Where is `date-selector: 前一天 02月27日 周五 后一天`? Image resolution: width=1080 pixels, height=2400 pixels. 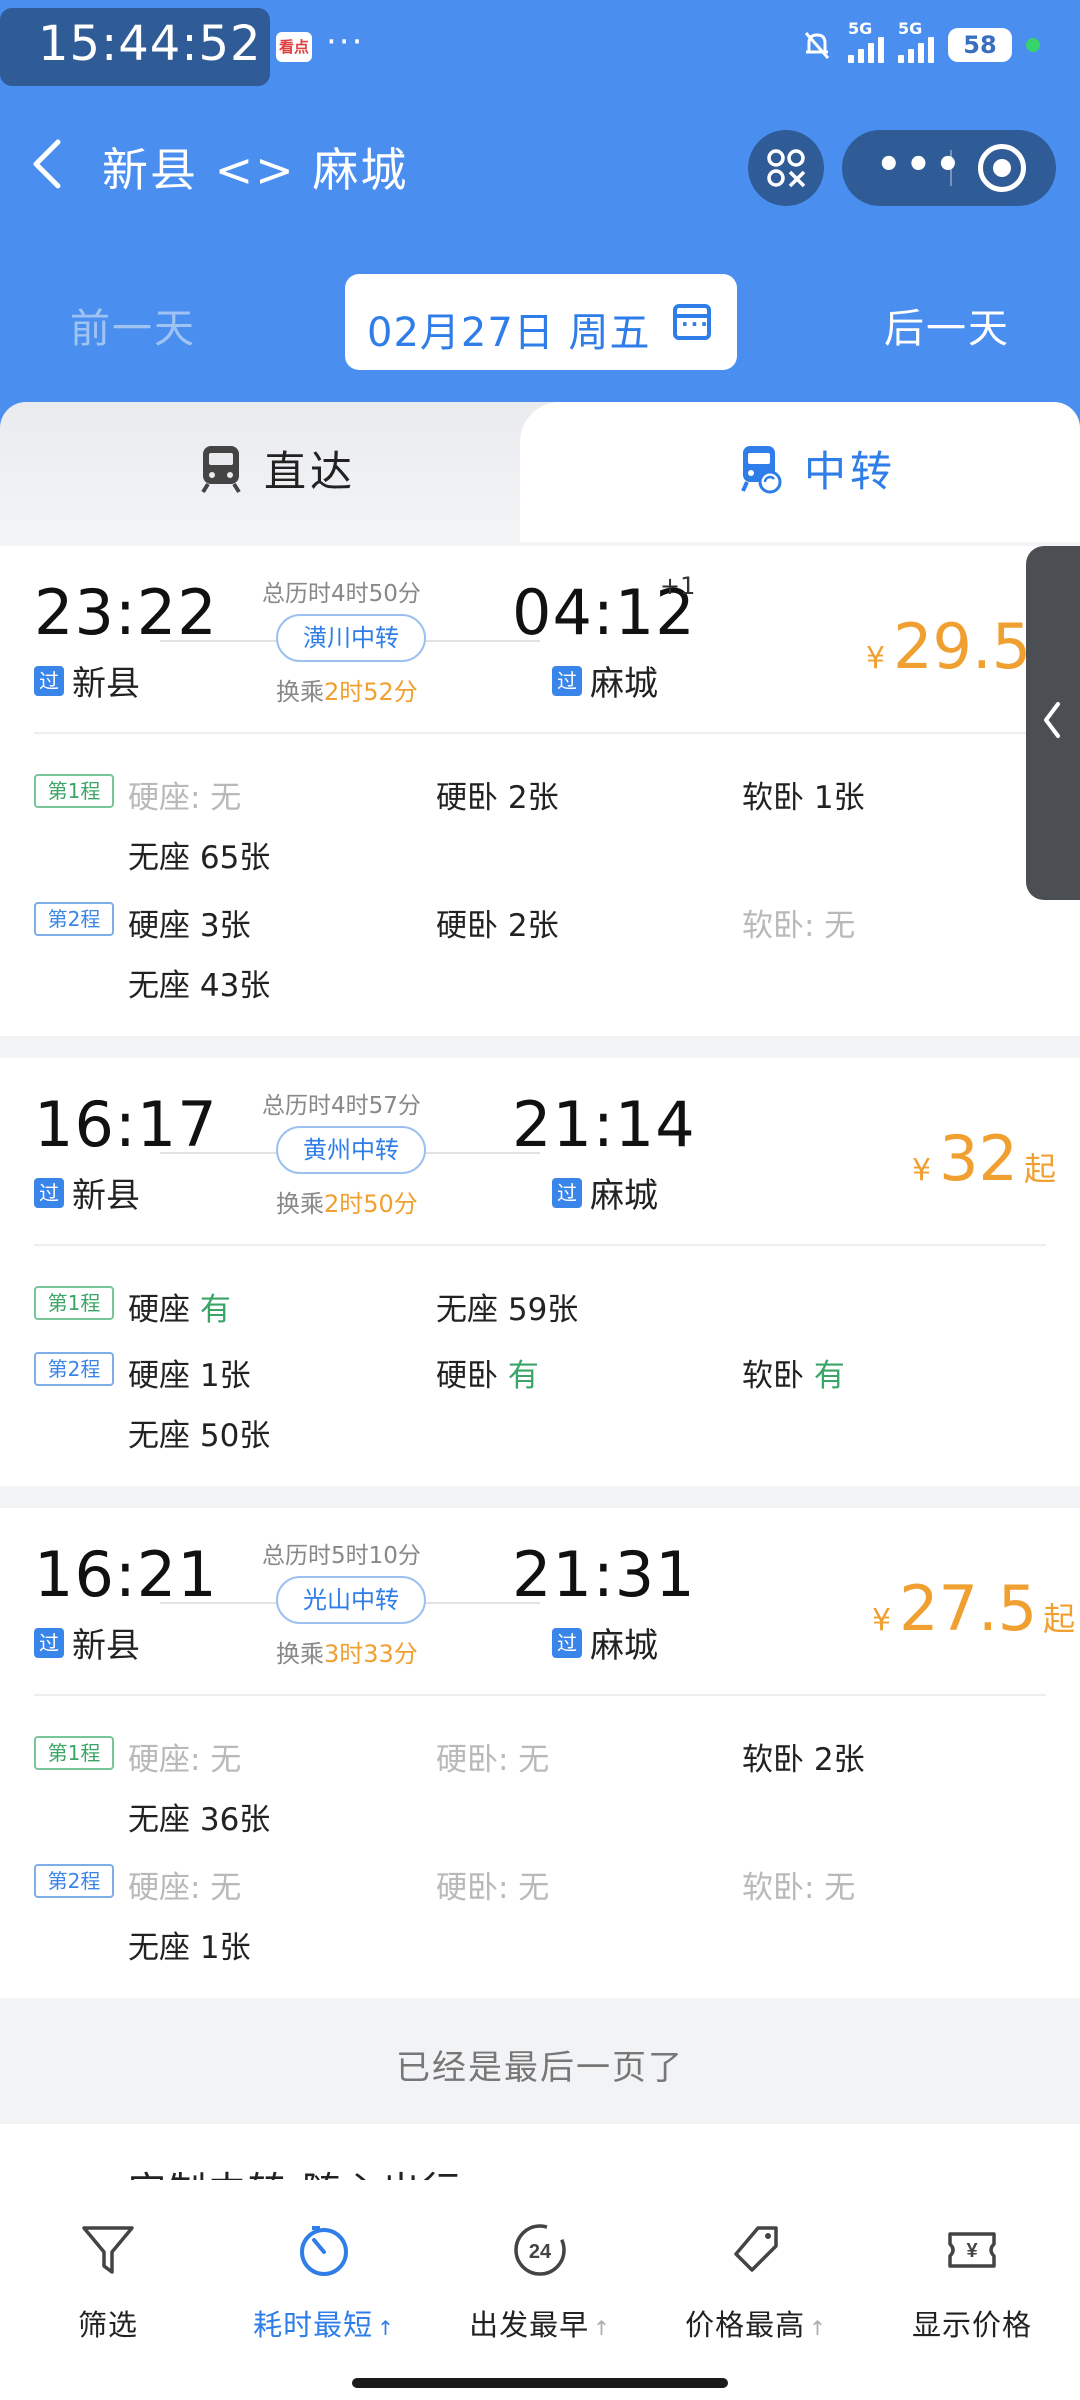 date-selector: 前一天 02月27日 周五 后一天 is located at coordinates (540, 322).